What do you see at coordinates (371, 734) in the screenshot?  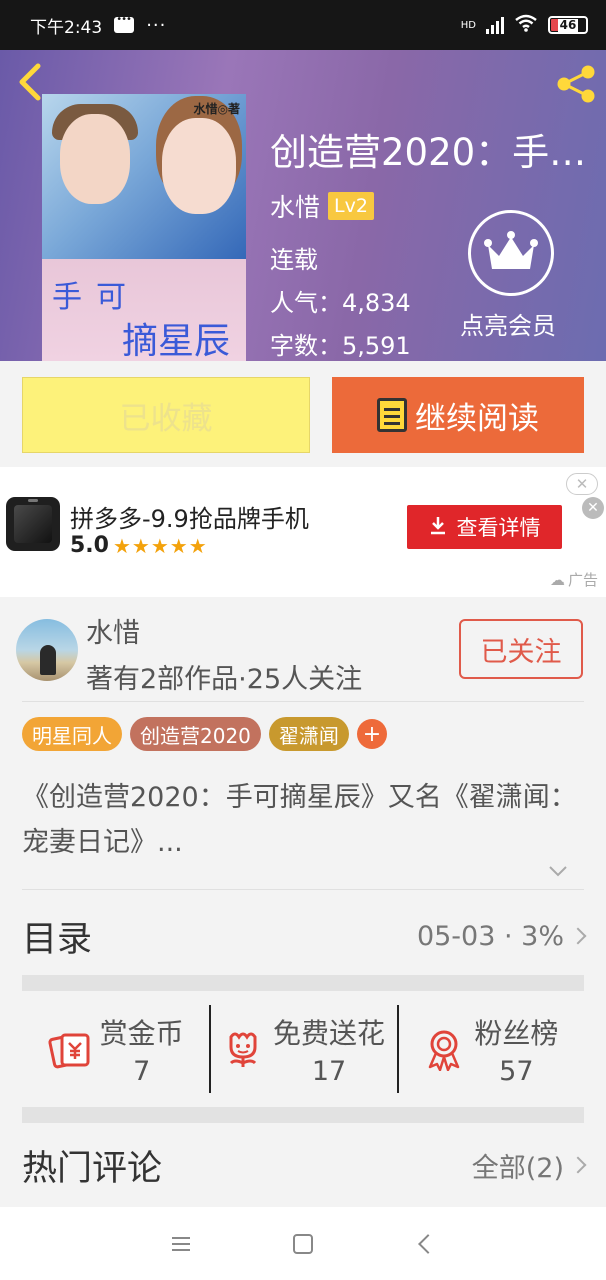 I see `add-tag-button: +` at bounding box center [371, 734].